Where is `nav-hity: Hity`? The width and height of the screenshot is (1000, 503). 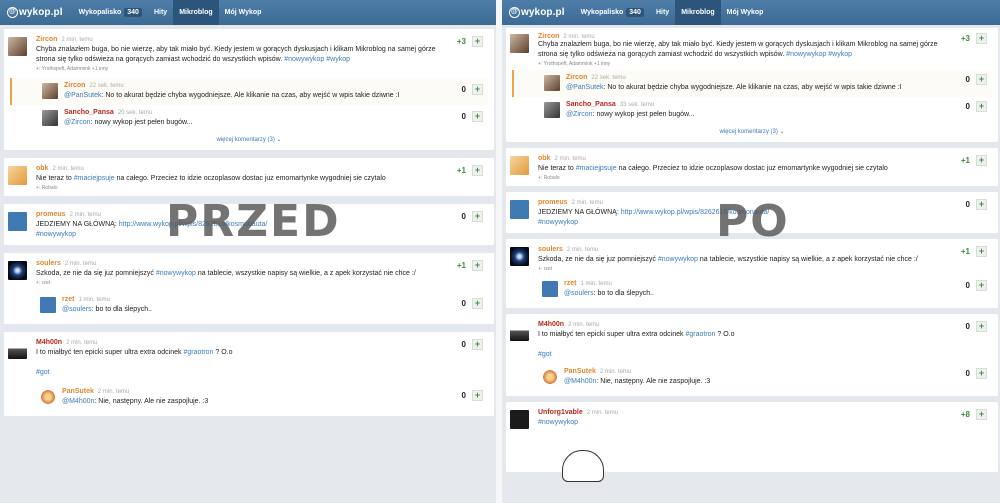
nav-hity: Hity is located at coordinates (160, 12).